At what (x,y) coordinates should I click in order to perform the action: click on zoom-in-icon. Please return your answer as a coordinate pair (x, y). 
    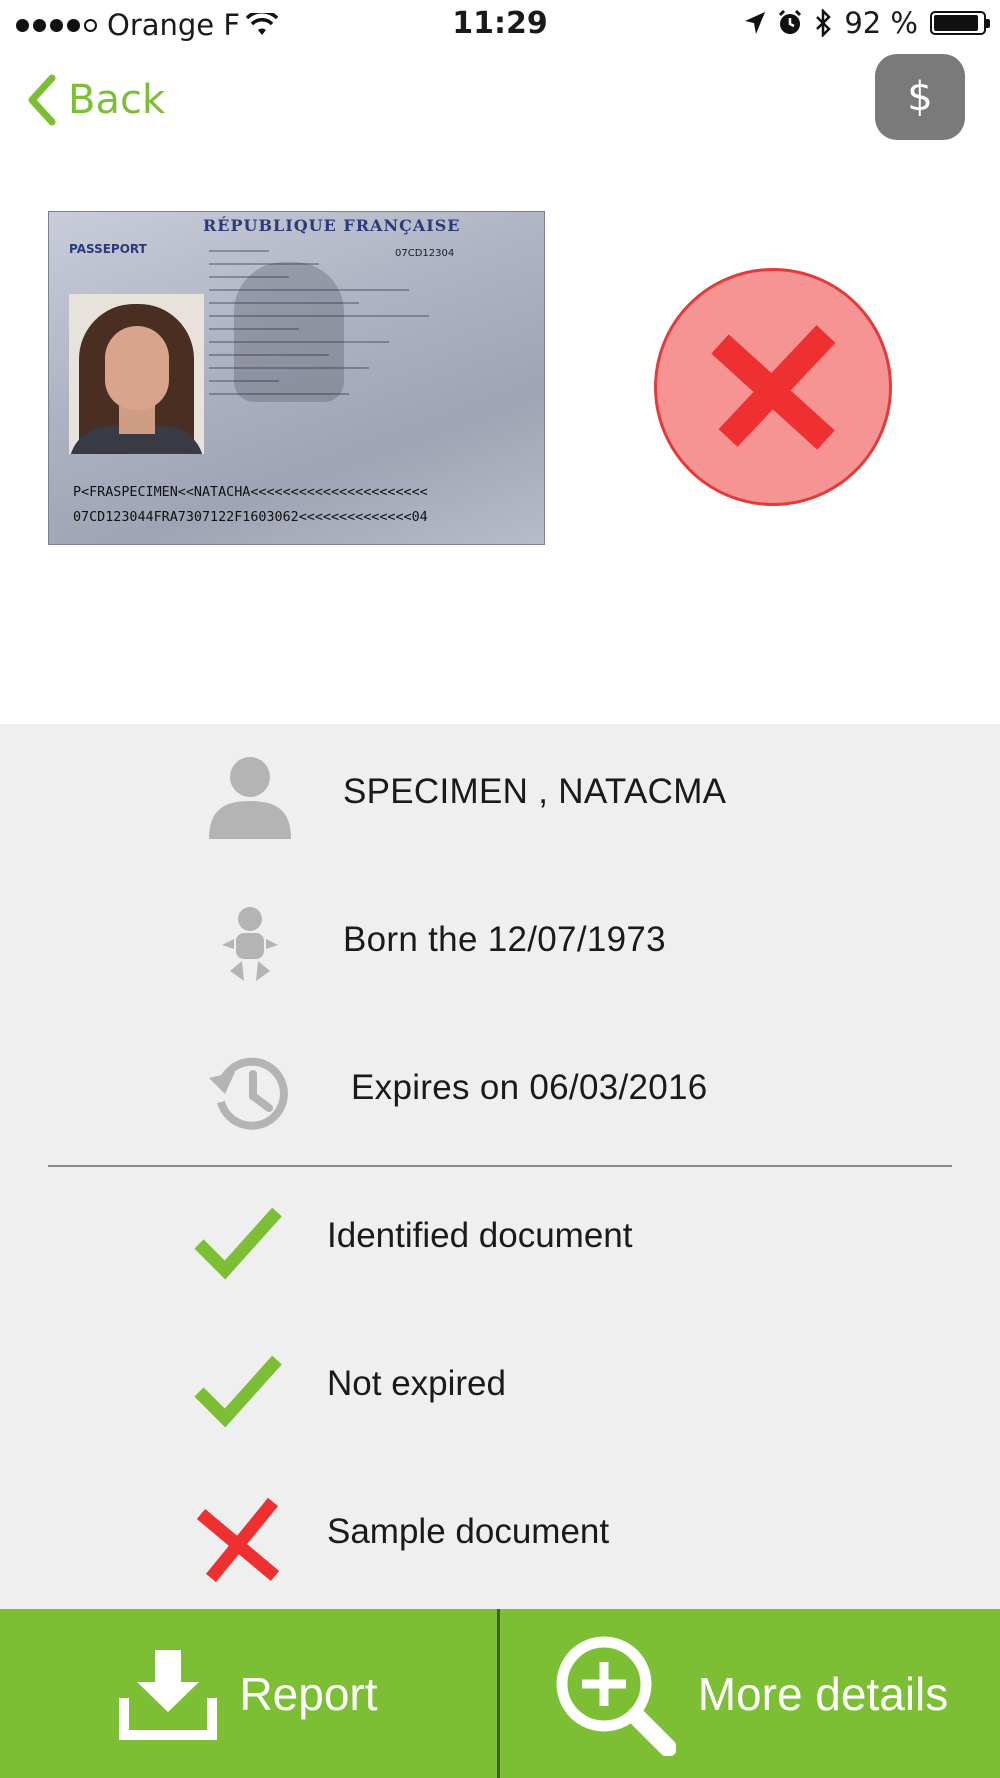
    Looking at the image, I should click on (616, 1696).